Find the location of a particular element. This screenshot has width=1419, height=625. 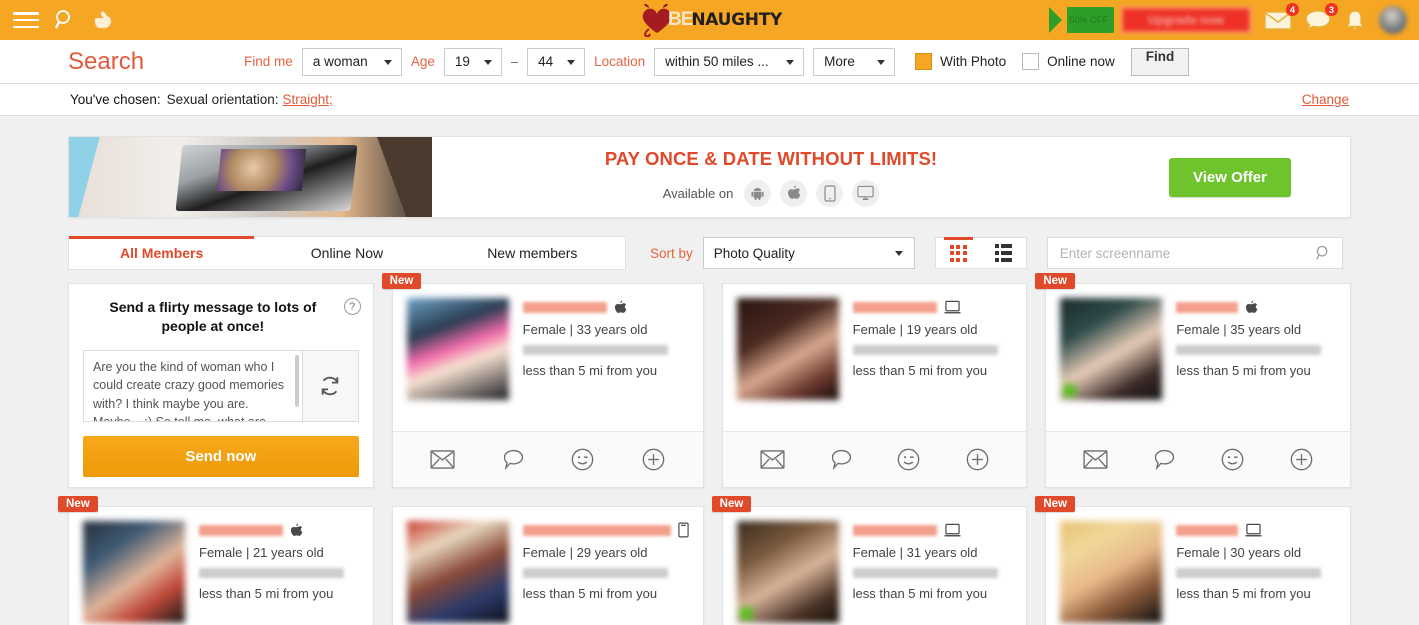

list-view-button is located at coordinates (1003, 253).